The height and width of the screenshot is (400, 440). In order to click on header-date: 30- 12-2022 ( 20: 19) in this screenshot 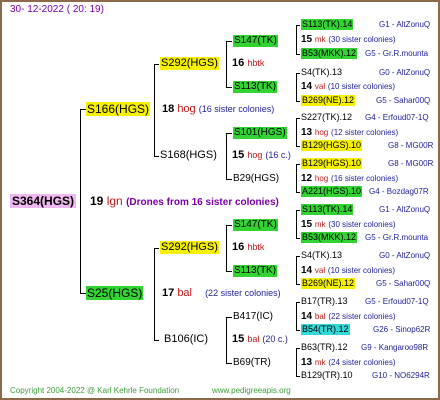, I will do `click(57, 9)`.